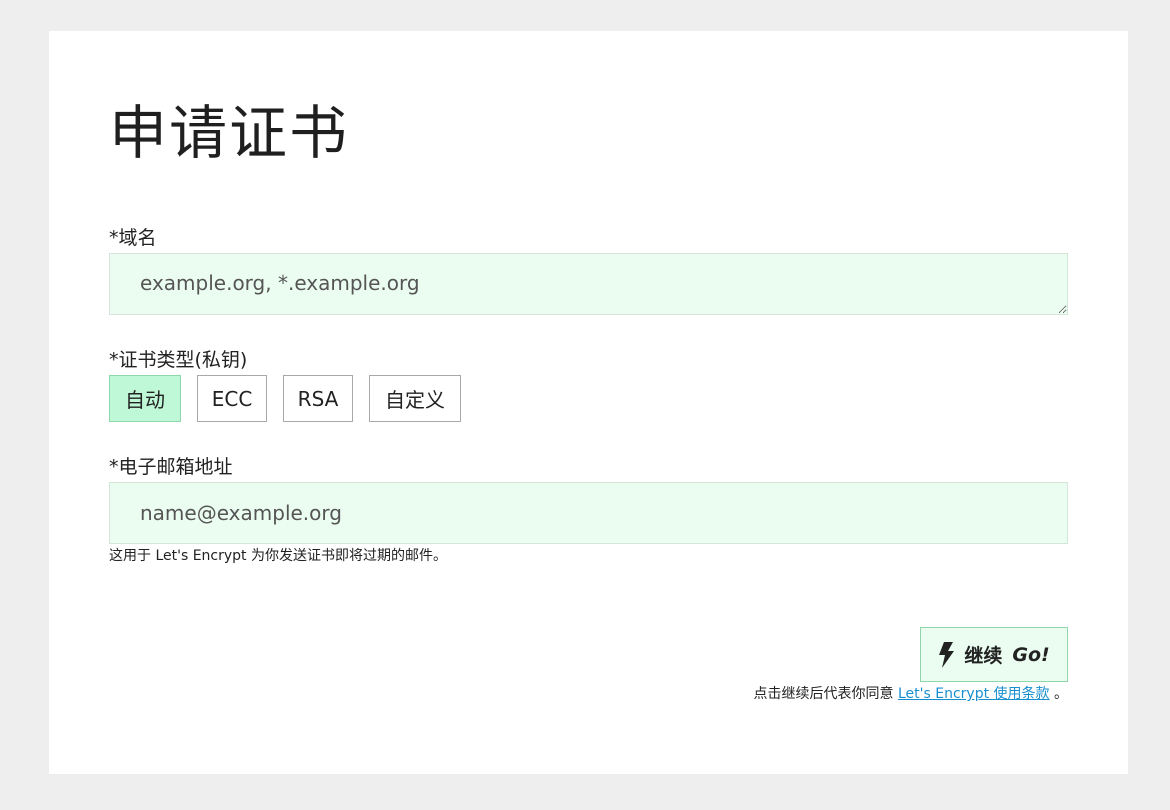 The height and width of the screenshot is (810, 1170). What do you see at coordinates (974, 694) in the screenshot?
I see `terms-link: Let's Encrypt 使用条款` at bounding box center [974, 694].